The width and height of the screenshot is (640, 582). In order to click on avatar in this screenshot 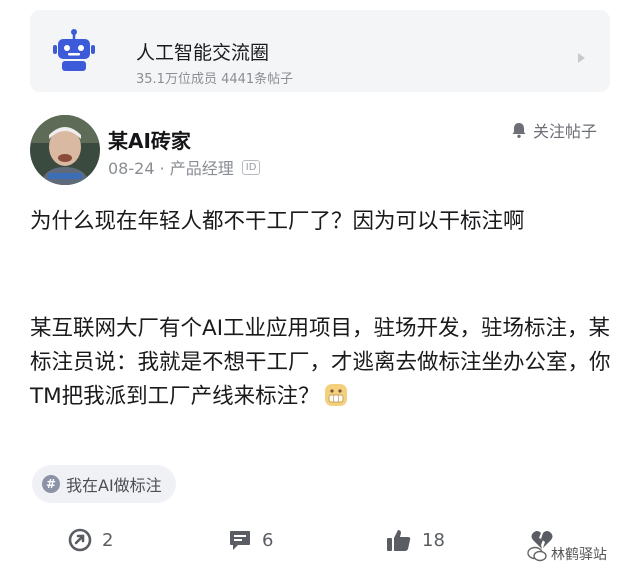, I will do `click(65, 150)`.